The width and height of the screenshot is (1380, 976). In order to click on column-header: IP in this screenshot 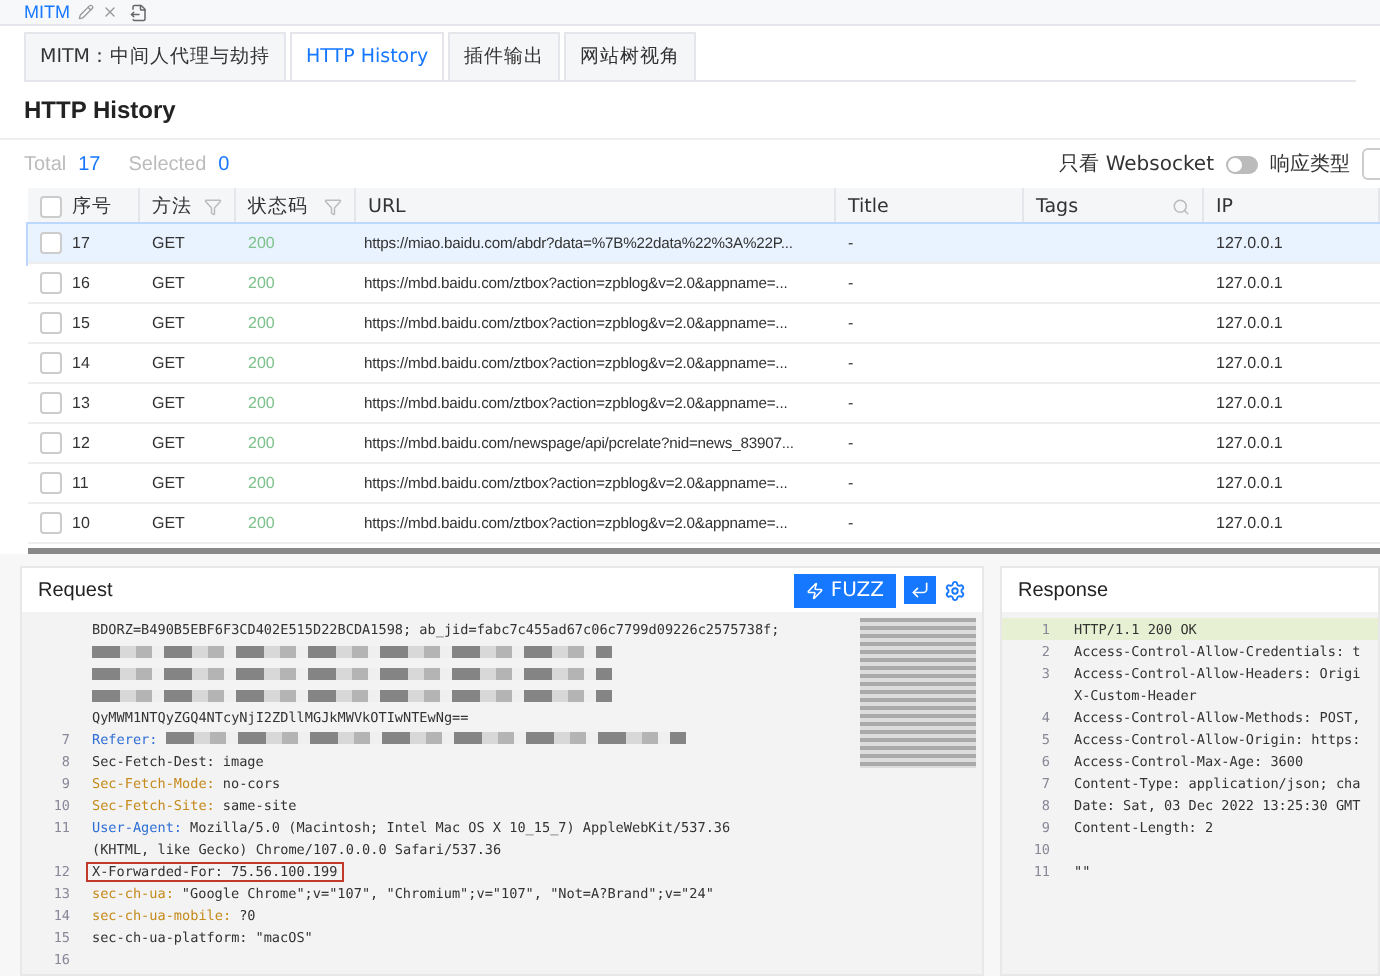, I will do `click(1225, 206)`.